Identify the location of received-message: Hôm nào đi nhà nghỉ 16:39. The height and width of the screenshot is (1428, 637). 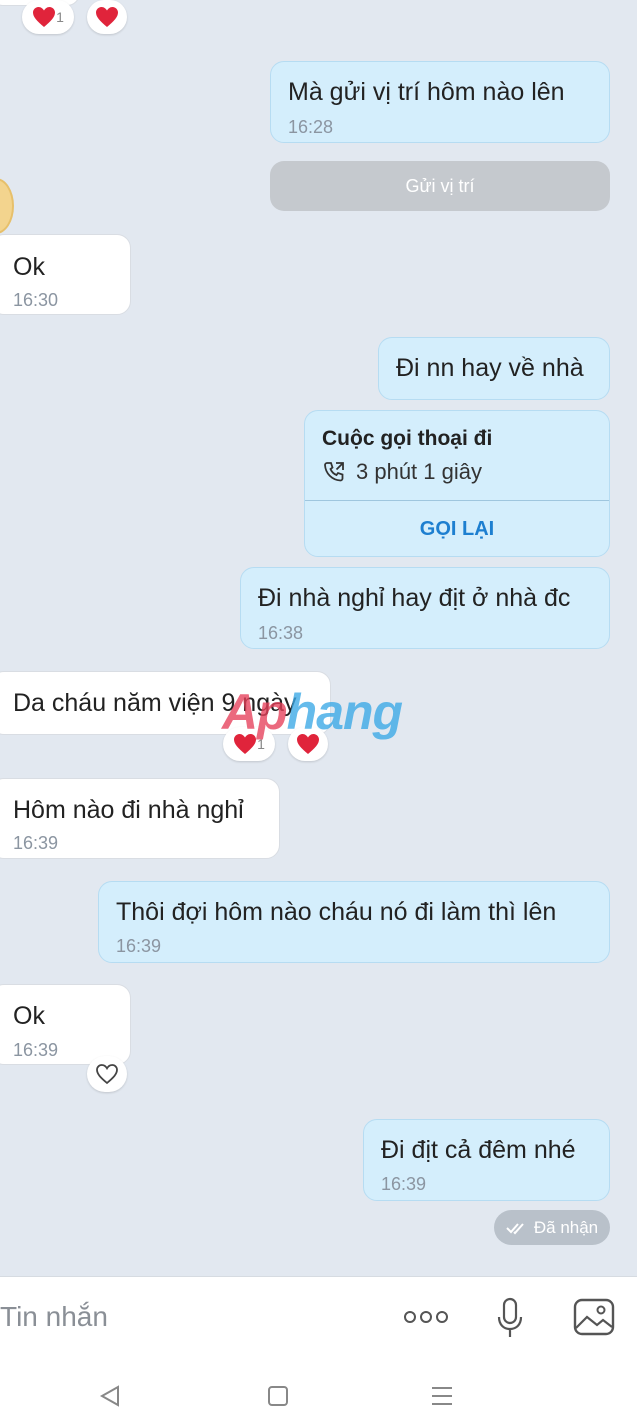
(140, 818).